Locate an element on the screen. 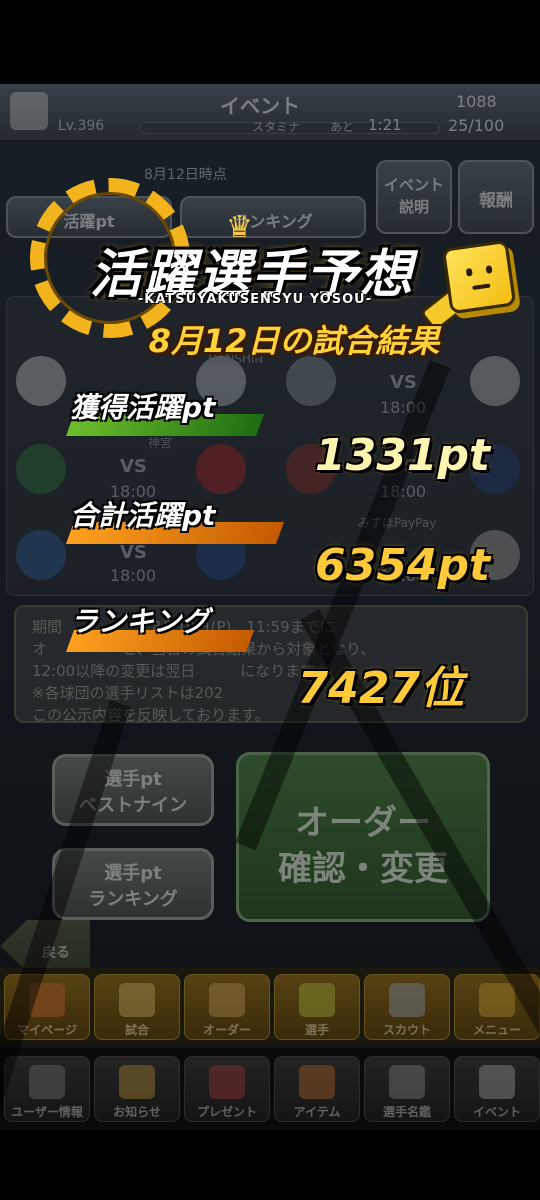 The width and height of the screenshot is (540, 1200). date-caption: 8月12日時点 is located at coordinates (185, 175).